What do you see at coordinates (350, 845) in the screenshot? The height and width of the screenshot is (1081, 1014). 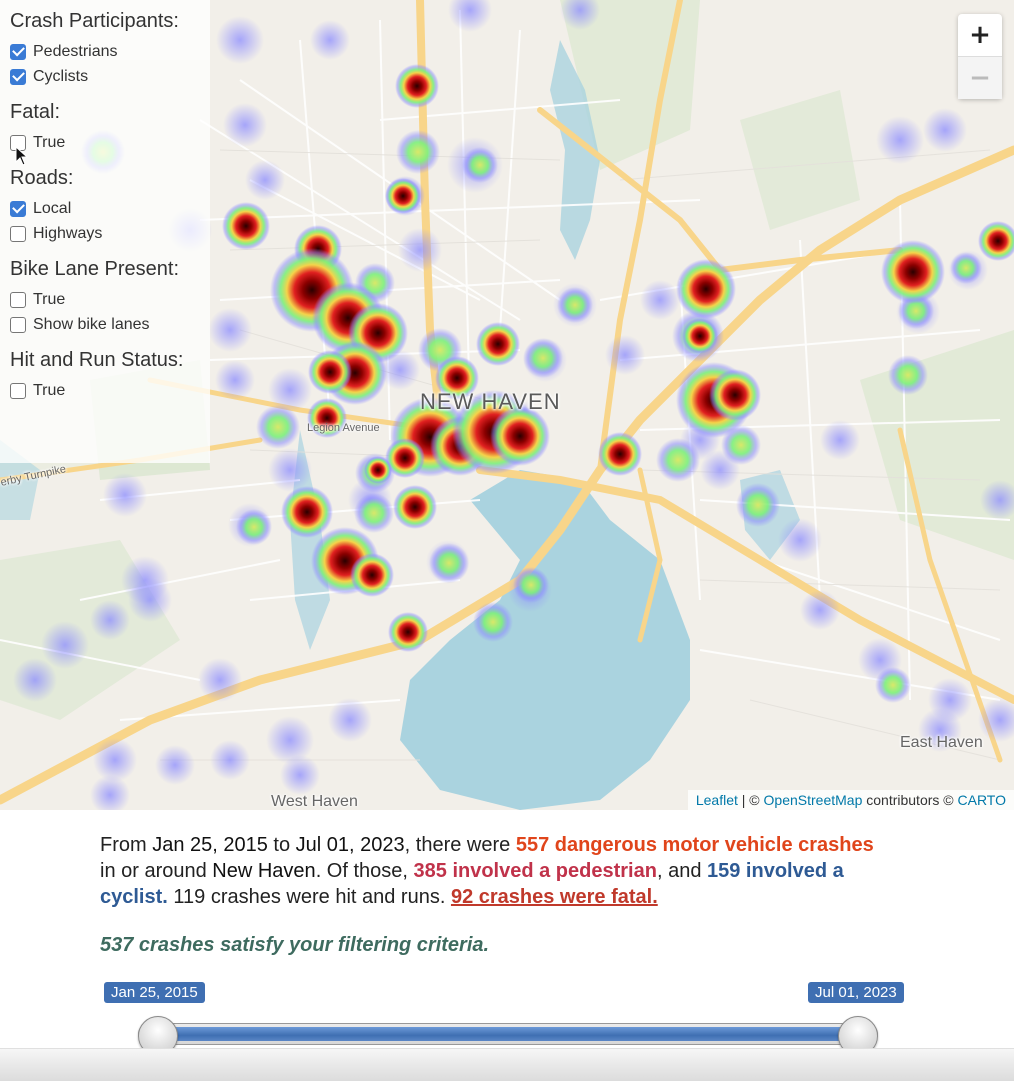 I see `summary-end-date: Jul 01, 2023` at bounding box center [350, 845].